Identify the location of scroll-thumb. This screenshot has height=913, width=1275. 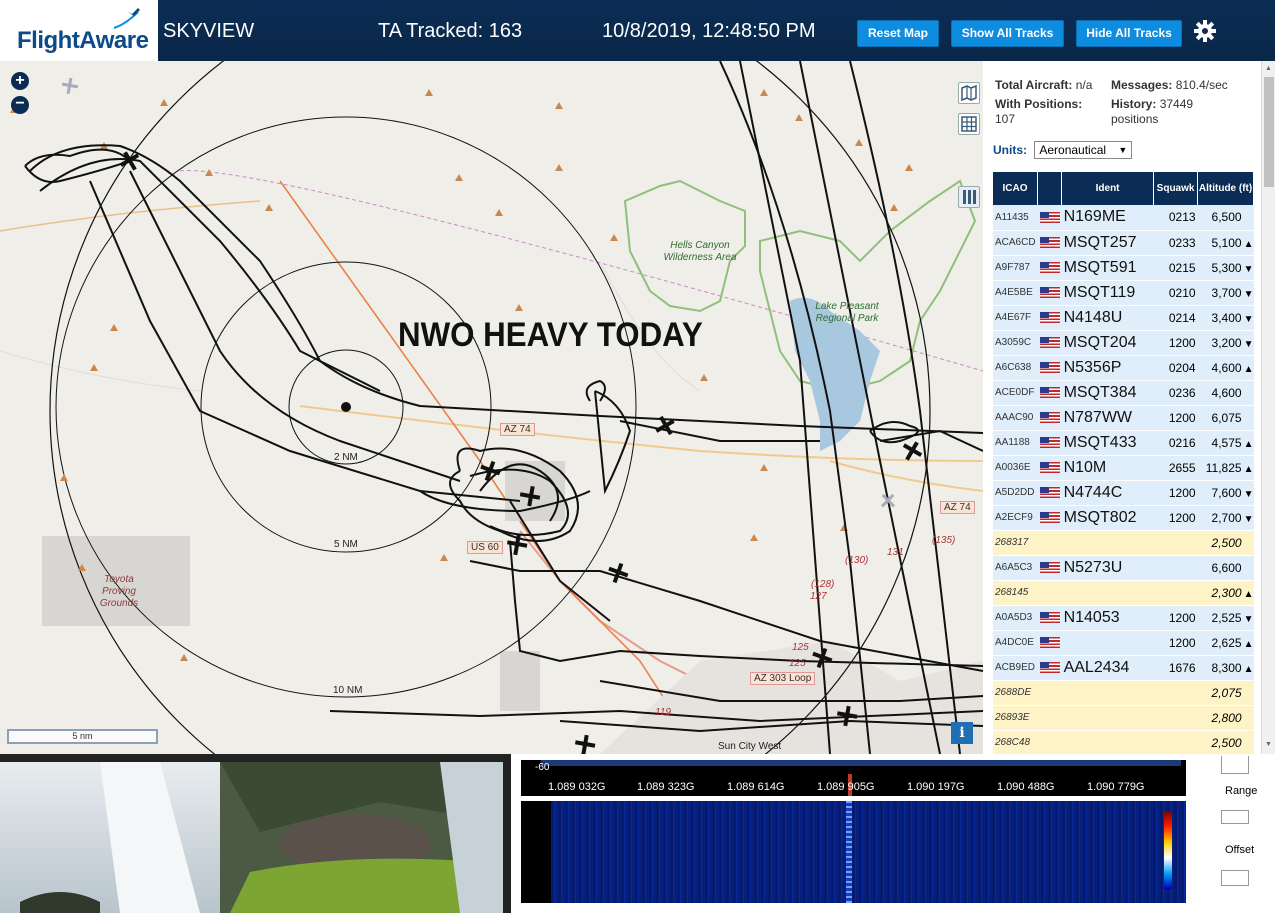
(1269, 132).